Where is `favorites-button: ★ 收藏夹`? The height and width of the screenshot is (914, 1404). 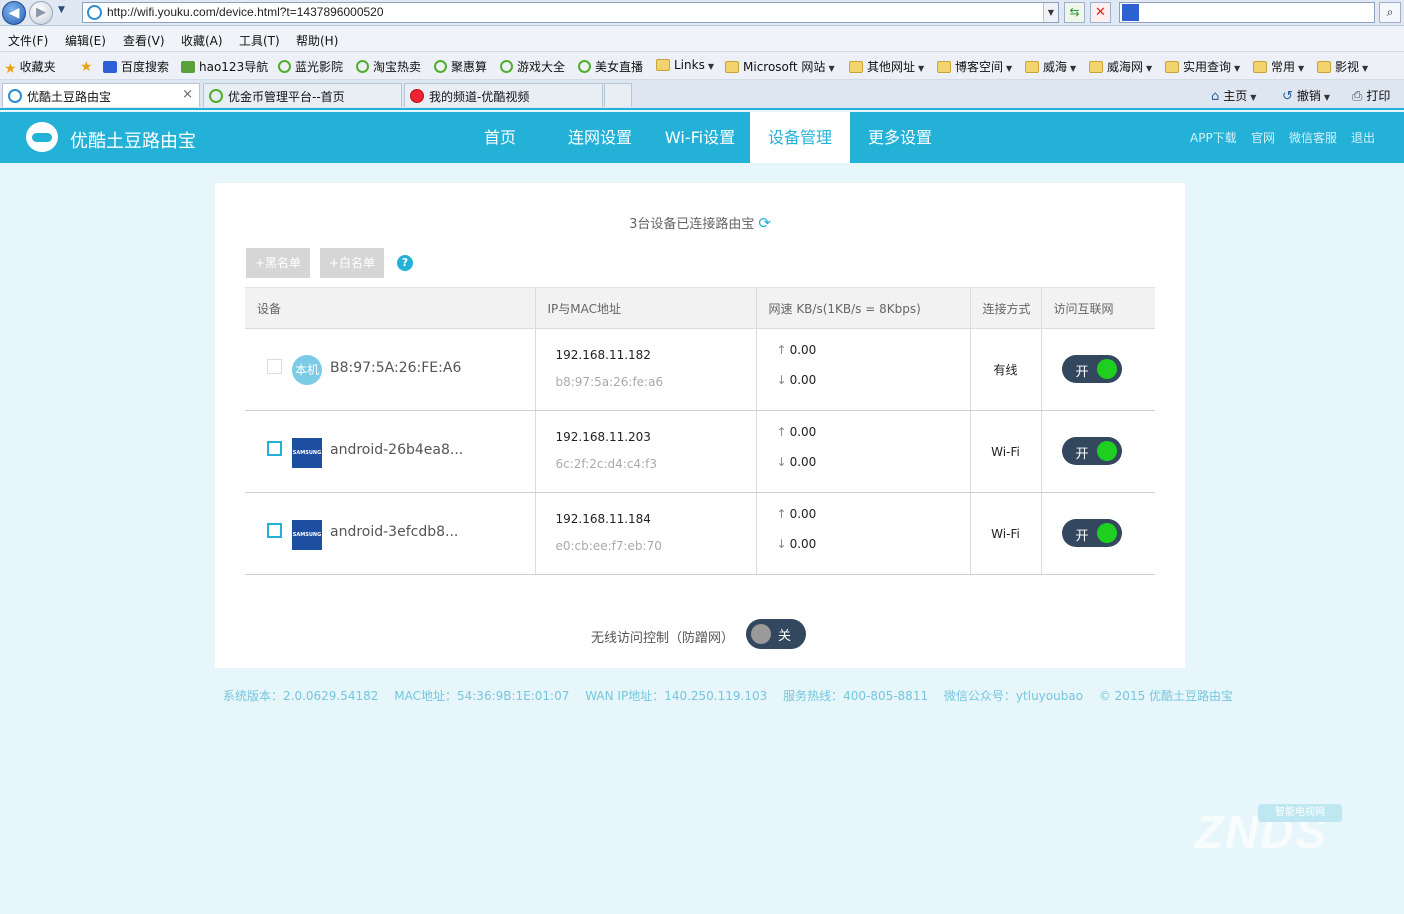
favorites-button: ★ 收藏夹 is located at coordinates (30, 67).